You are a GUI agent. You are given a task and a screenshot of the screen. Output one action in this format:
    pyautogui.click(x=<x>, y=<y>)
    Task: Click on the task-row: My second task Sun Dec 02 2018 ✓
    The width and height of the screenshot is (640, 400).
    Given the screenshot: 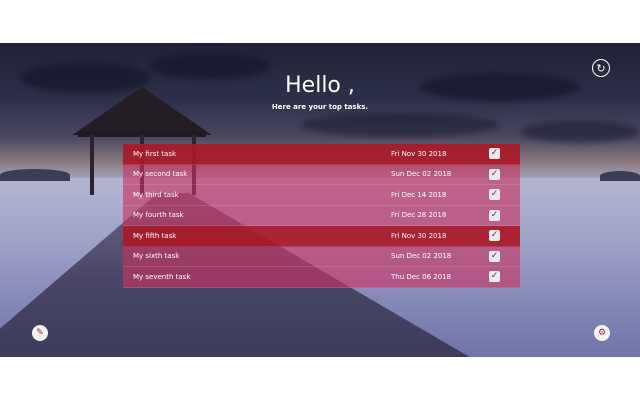 What is the action you would take?
    pyautogui.click(x=321, y=174)
    